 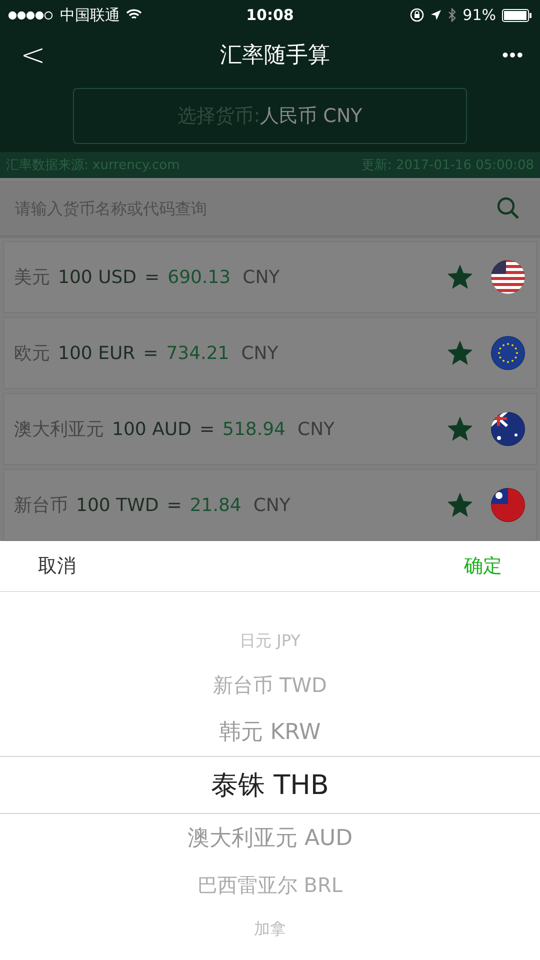 What do you see at coordinates (508, 208) in the screenshot?
I see `search-icon` at bounding box center [508, 208].